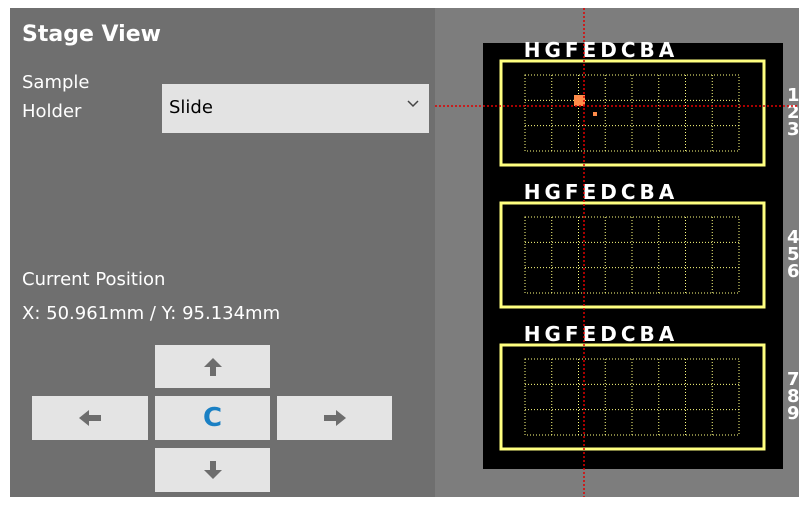 The image size is (799, 505). Describe the element at coordinates (413, 104) in the screenshot. I see `chevron-down-icon` at that location.